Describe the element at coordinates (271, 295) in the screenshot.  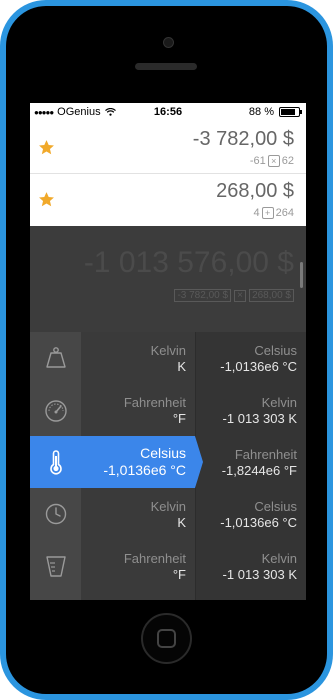
I see `operand-2: 268,00 $` at that location.